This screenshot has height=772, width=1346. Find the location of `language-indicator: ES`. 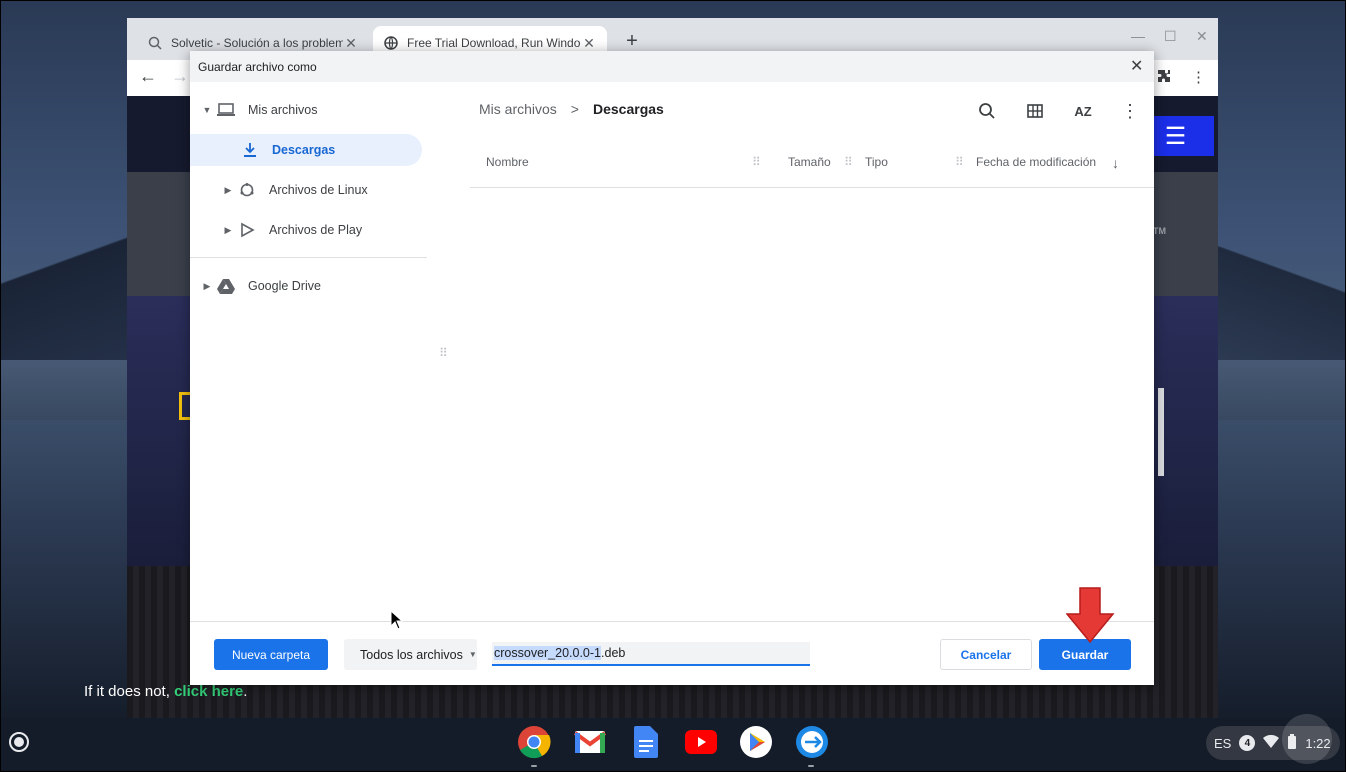

language-indicator: ES is located at coordinates (1223, 743).